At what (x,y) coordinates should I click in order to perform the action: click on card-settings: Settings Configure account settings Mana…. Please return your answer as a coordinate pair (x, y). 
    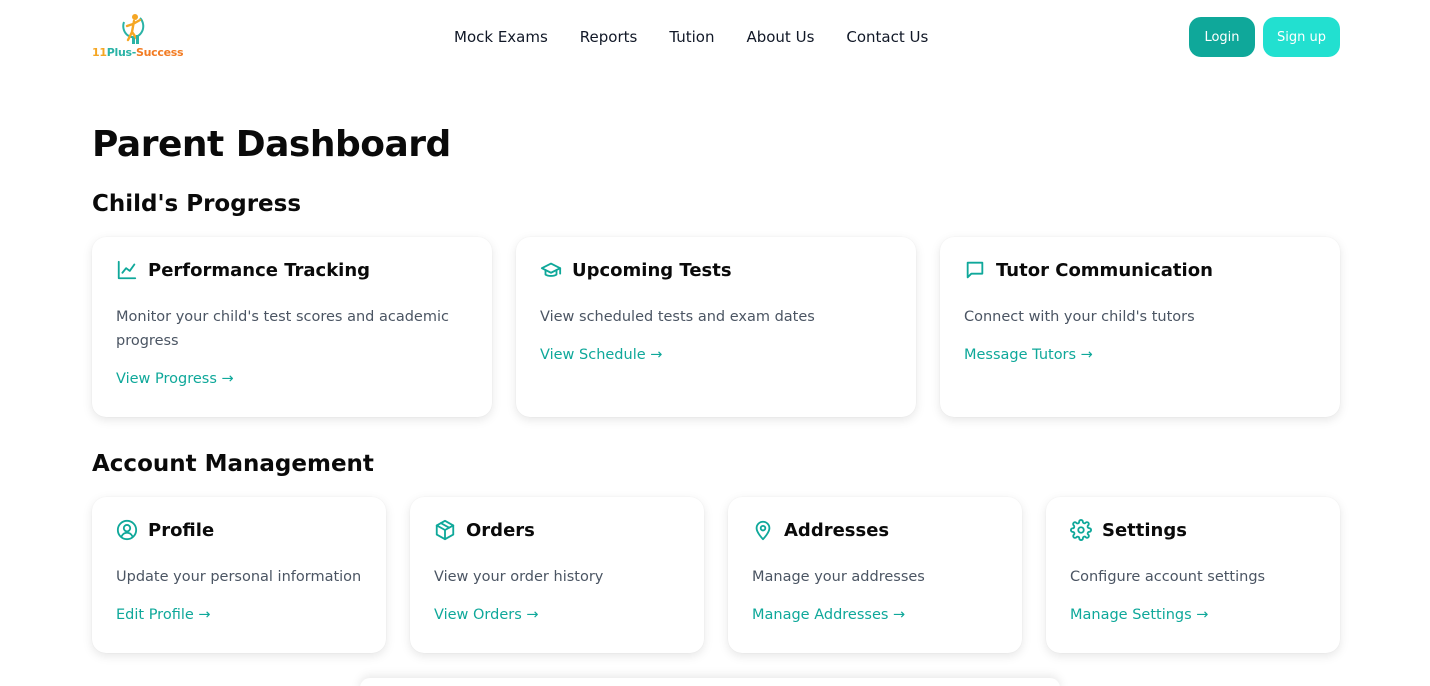
    Looking at the image, I should click on (1193, 575).